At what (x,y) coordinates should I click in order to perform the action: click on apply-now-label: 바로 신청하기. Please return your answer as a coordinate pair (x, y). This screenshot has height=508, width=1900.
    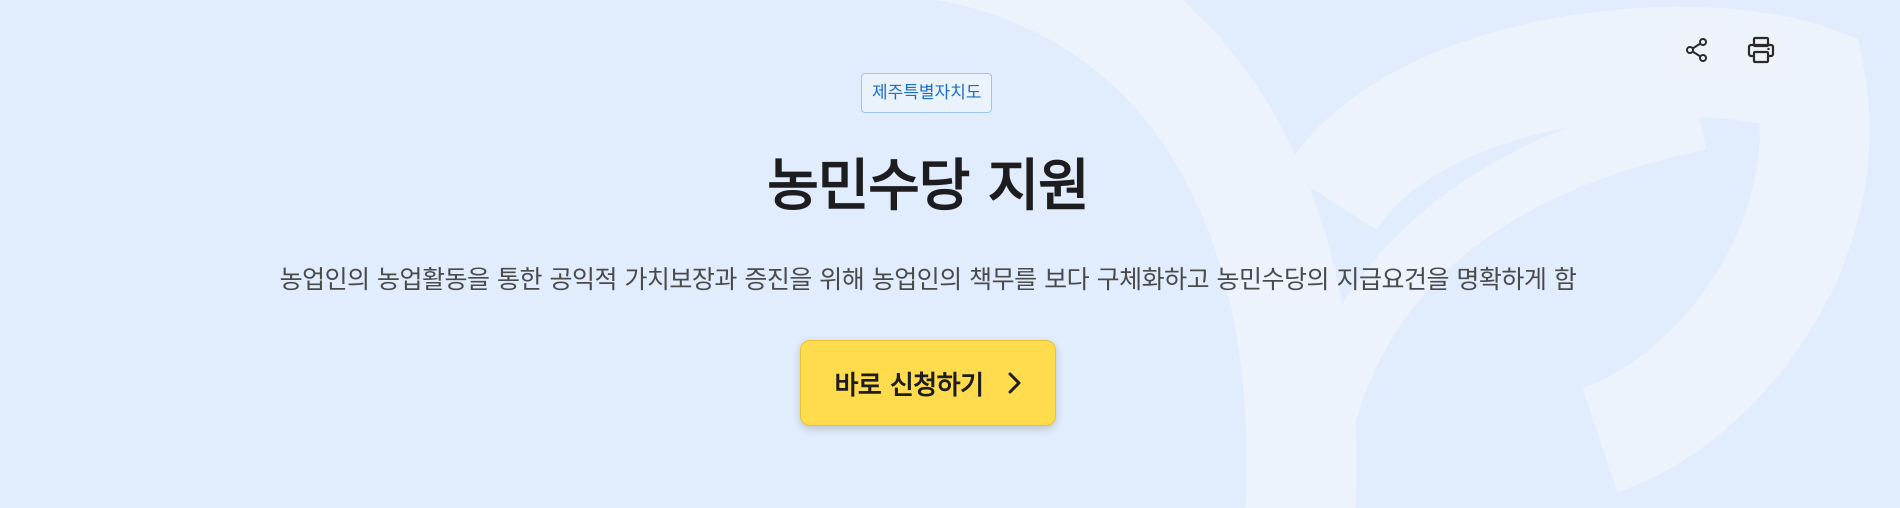
    Looking at the image, I should click on (909, 385).